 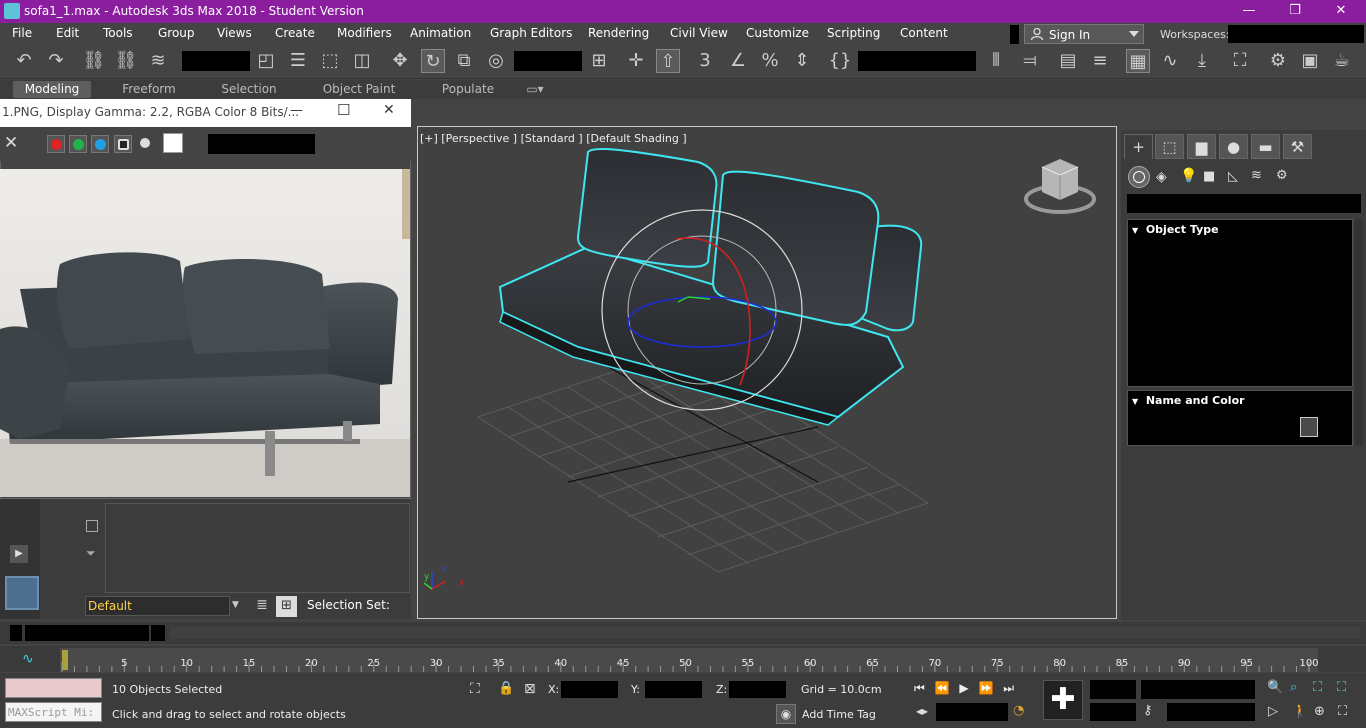 What do you see at coordinates (343, 110) in the screenshot?
I see `image-viewer-maximize-button: ☐` at bounding box center [343, 110].